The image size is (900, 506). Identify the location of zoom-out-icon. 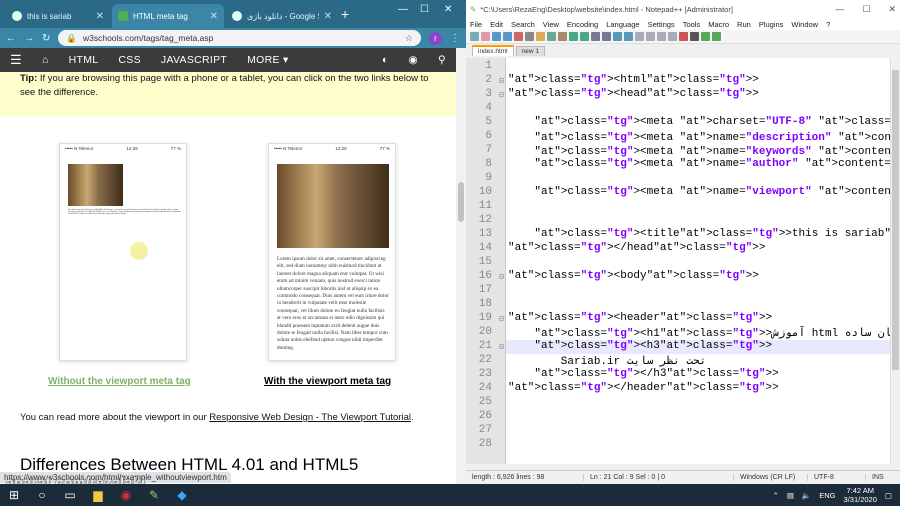
(628, 36).